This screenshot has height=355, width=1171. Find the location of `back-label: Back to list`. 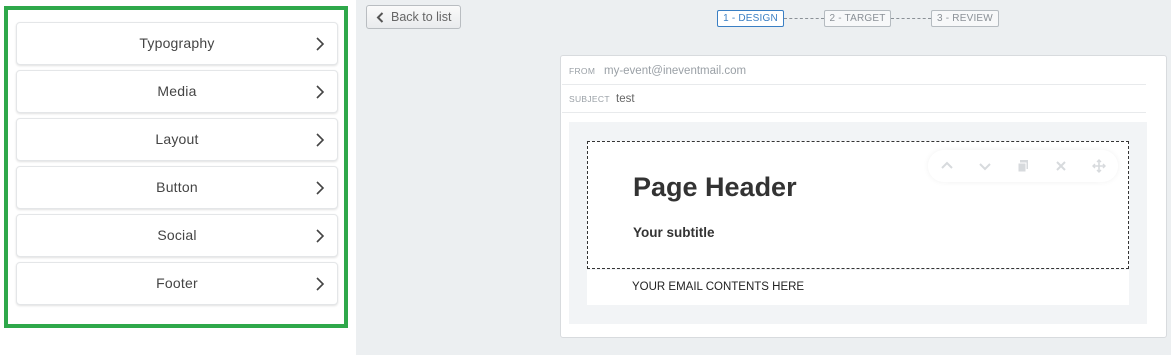

back-label: Back to list is located at coordinates (421, 17).